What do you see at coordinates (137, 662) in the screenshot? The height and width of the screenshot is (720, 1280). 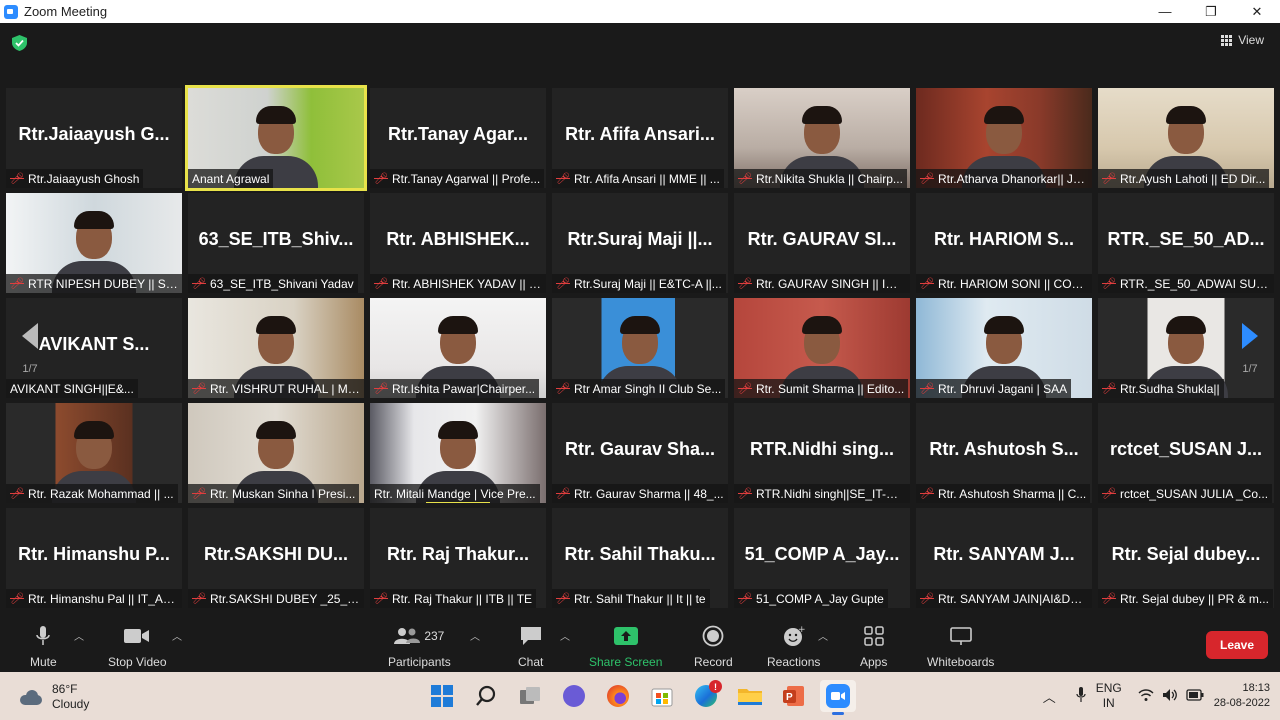 I see `stop-video-label: Stop Video` at bounding box center [137, 662].